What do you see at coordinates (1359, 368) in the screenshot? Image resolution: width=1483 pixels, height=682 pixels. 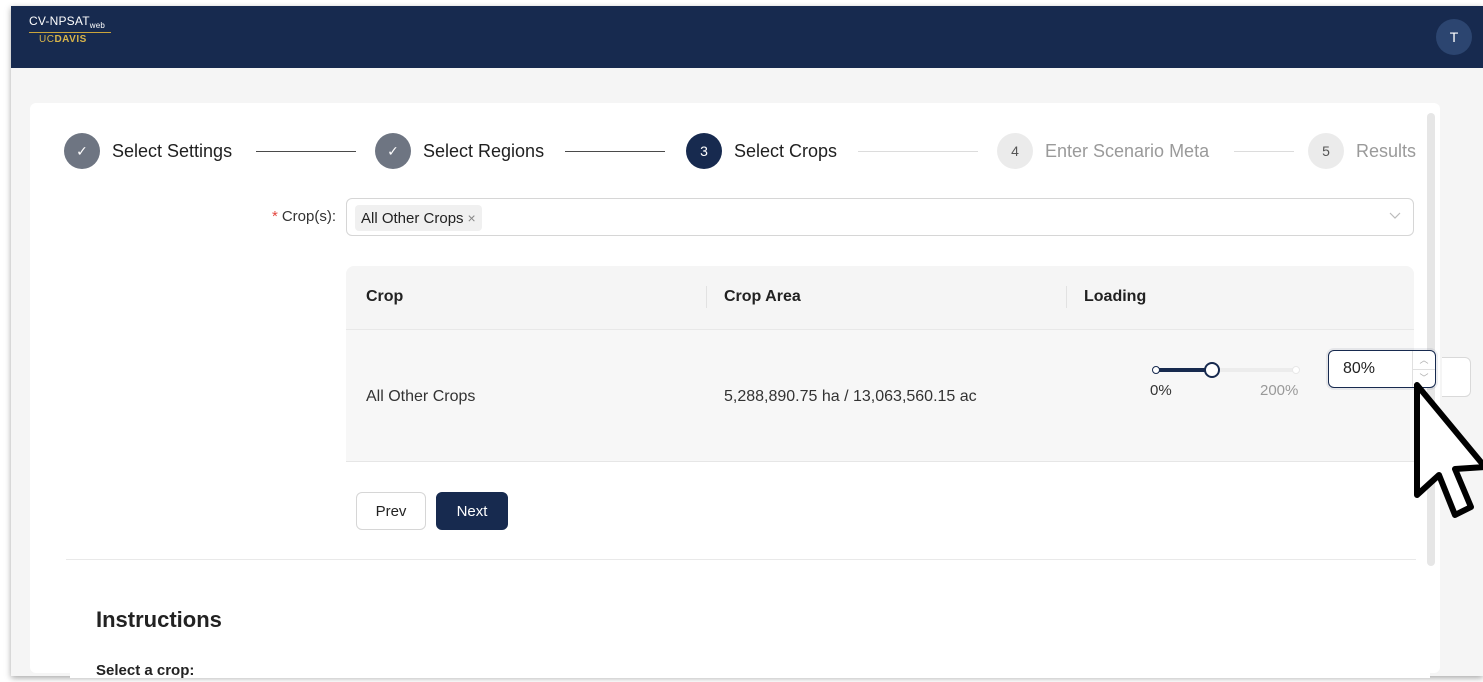 I see `loading-input-value: 80%` at bounding box center [1359, 368].